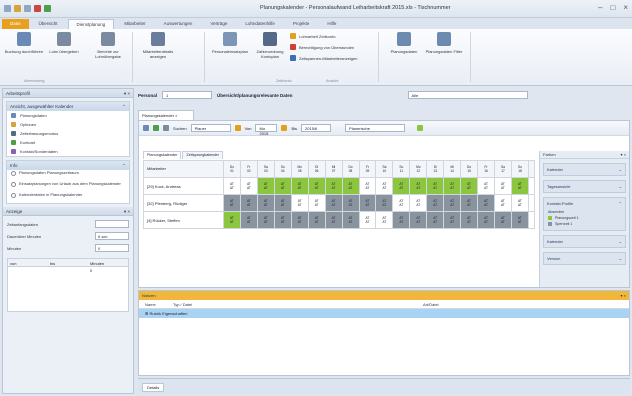 This screenshot has height=396, width=632. What do you see at coordinates (108, 45) in the screenshot?
I see `berichte-zur-lohn-bergabe-button: Berichte zur Lohnübergabe` at bounding box center [108, 45].